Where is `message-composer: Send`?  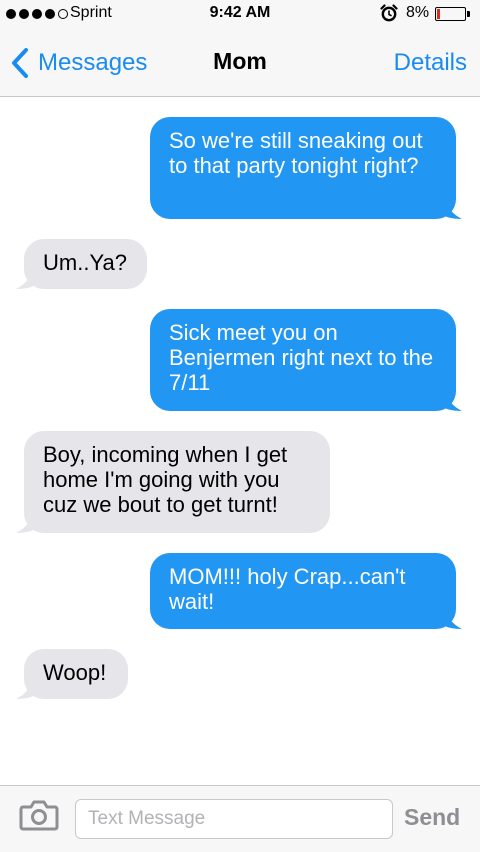 message-composer: Send is located at coordinates (240, 818).